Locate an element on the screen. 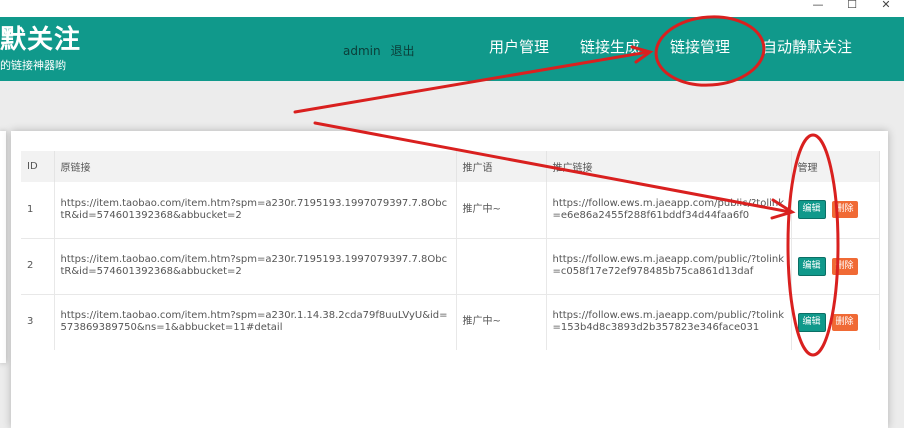 This screenshot has height=428, width=904. user-area: admin 退出 is located at coordinates (381, 50).